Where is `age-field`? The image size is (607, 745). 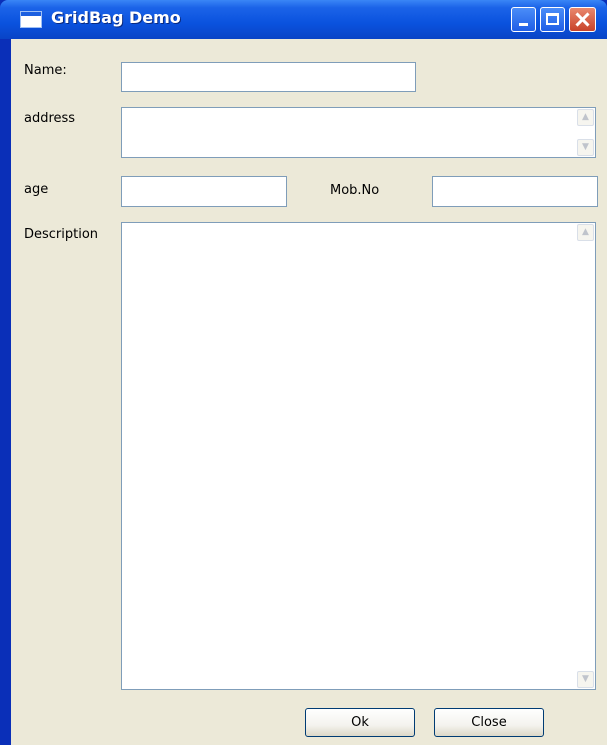 age-field is located at coordinates (204, 191).